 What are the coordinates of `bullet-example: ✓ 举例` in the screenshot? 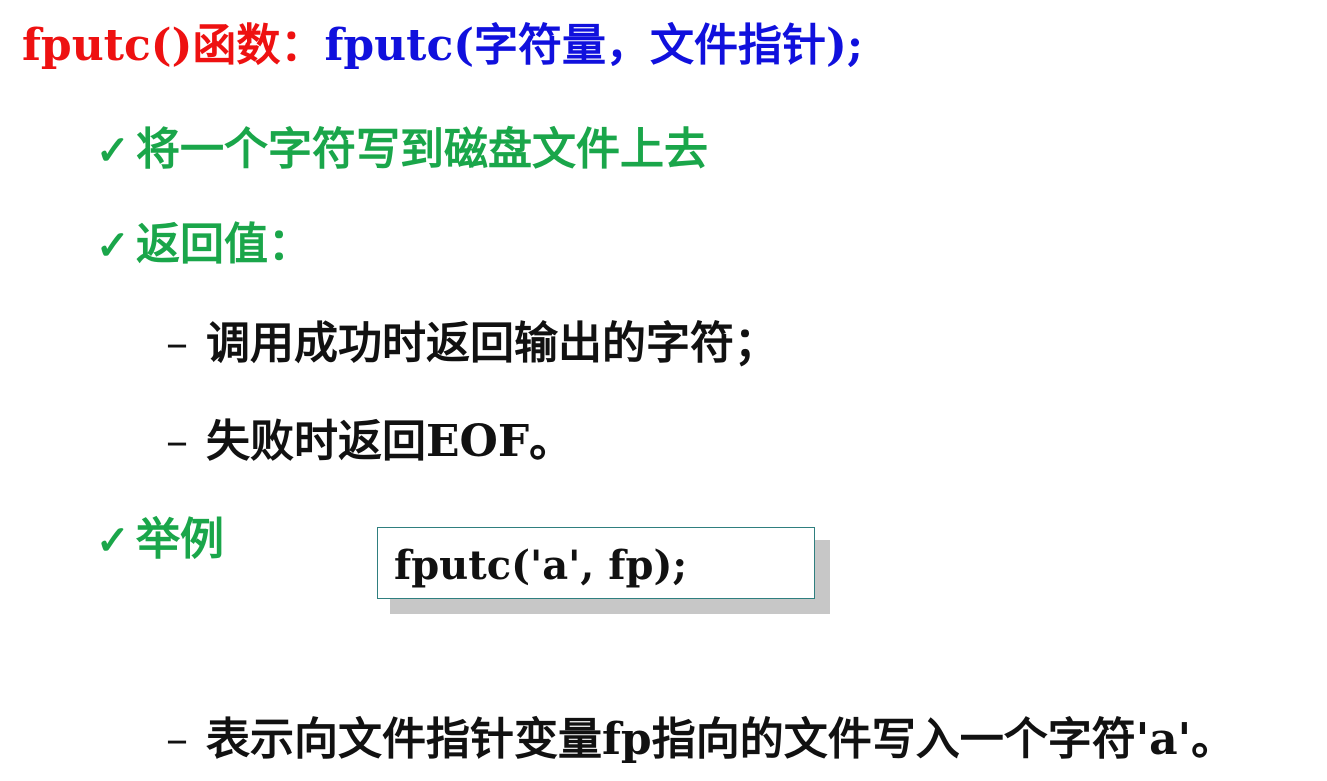 It's located at (160, 540).